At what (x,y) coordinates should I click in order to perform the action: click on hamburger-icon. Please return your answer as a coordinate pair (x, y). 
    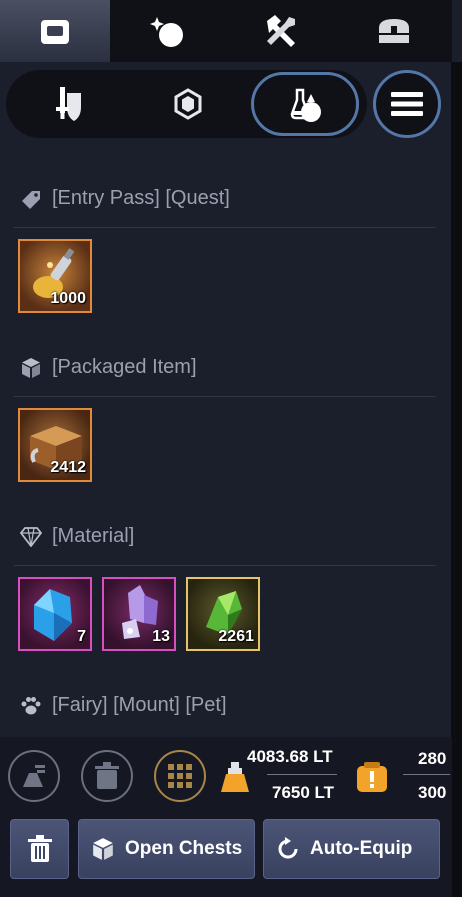
    Looking at the image, I should click on (407, 104).